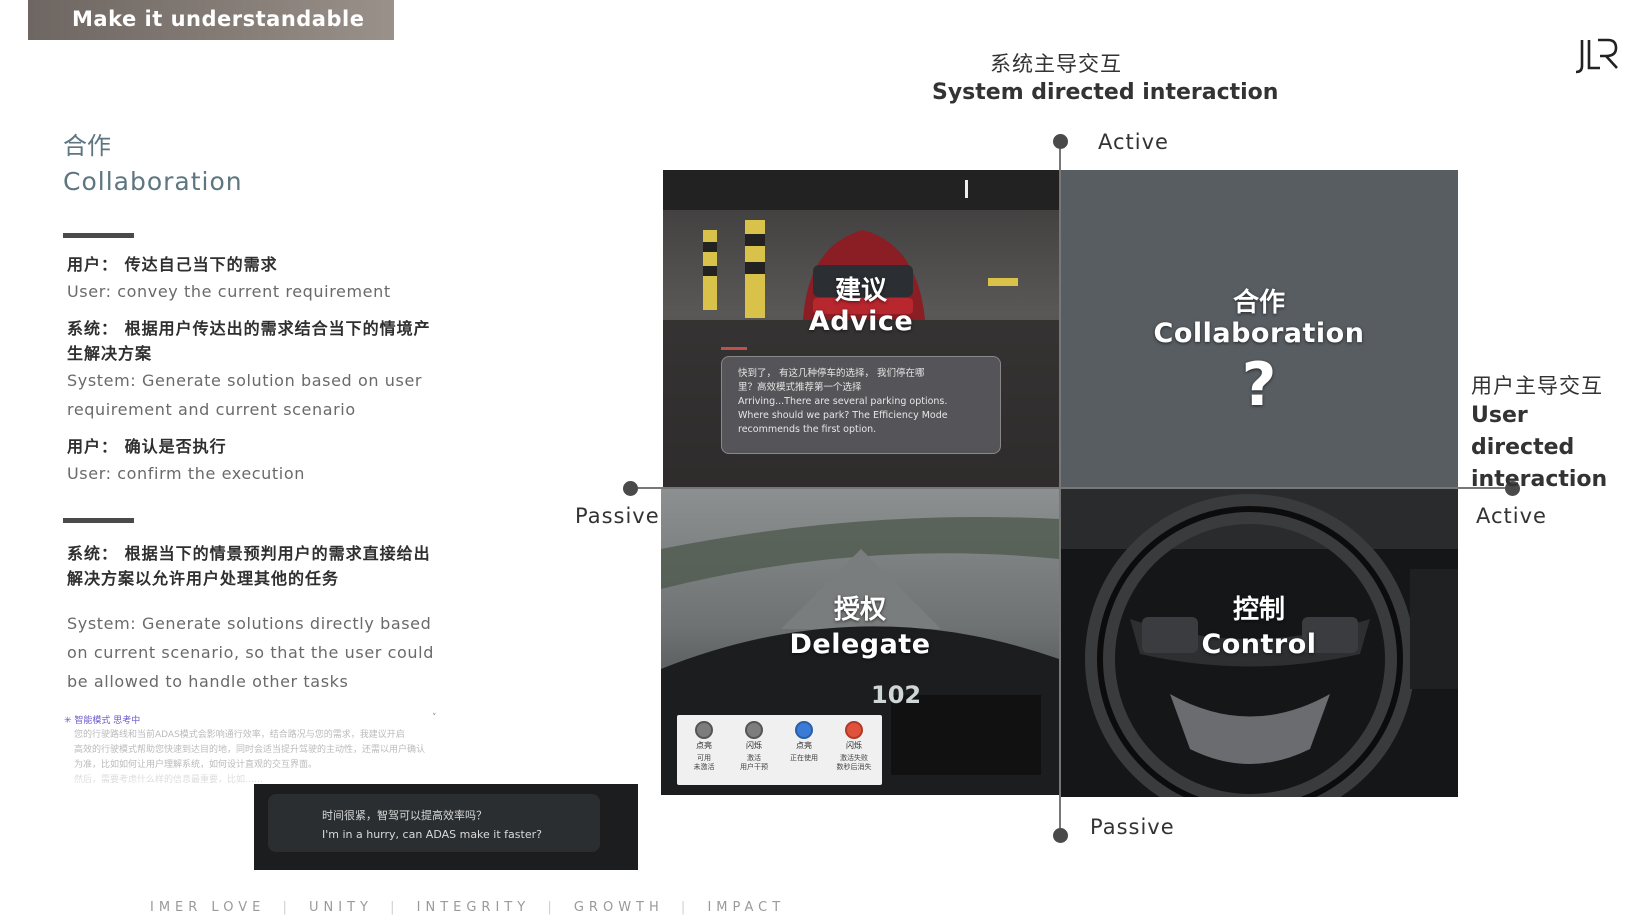  Describe the element at coordinates (861, 321) in the screenshot. I see `advice-label-en: Advice` at that location.